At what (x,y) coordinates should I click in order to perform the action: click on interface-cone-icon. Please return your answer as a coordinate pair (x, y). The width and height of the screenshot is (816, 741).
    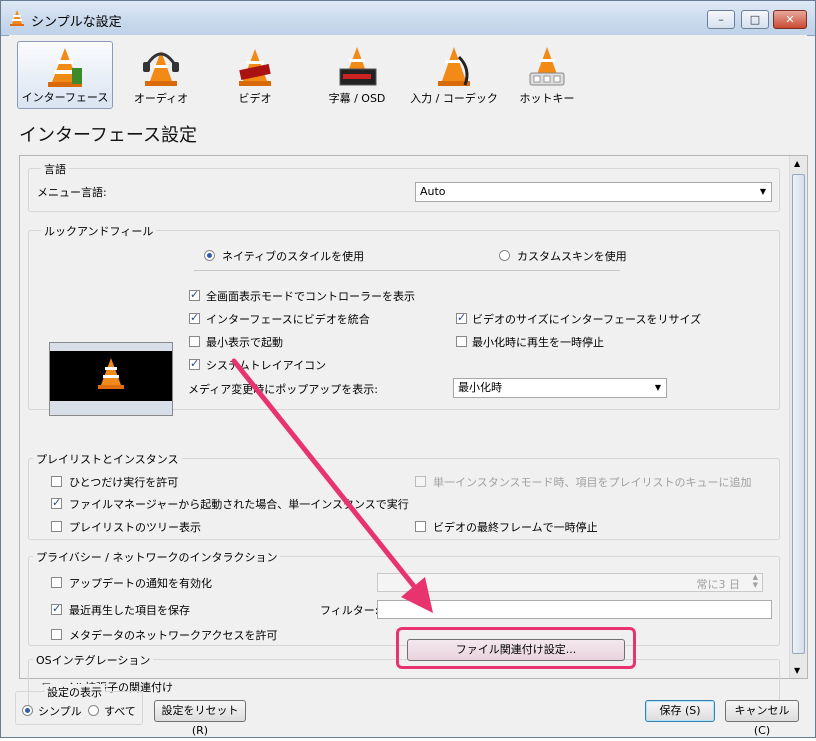
    Looking at the image, I should click on (65, 67).